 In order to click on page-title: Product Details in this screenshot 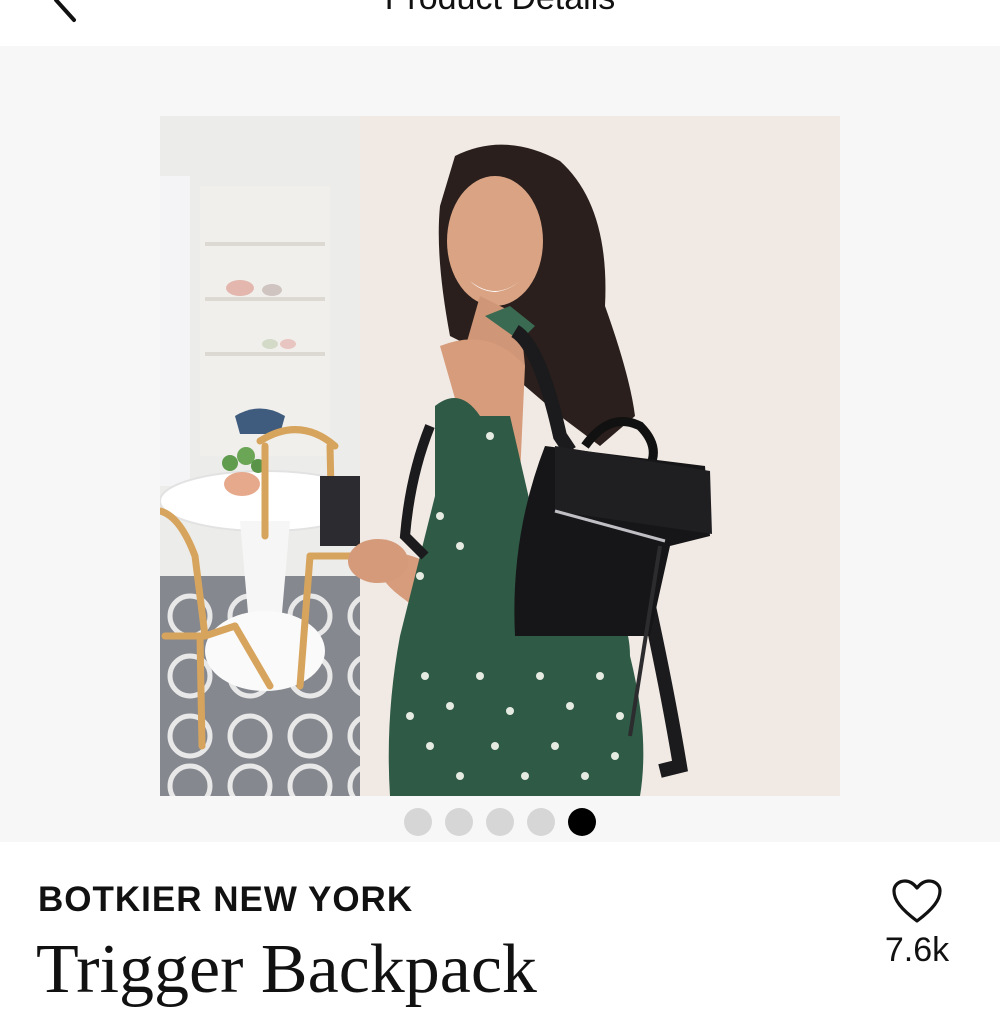, I will do `click(500, 9)`.